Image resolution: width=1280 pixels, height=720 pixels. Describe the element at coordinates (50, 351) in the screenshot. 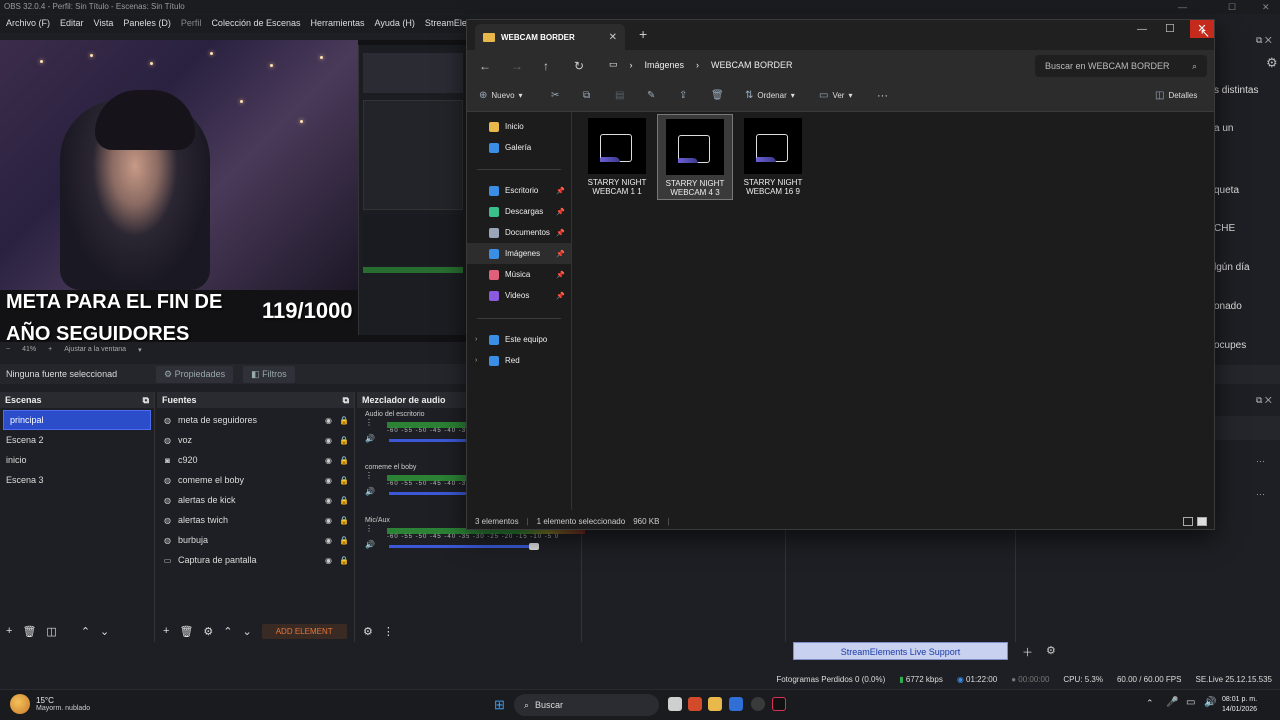

I see `zoom-in-button: +` at that location.